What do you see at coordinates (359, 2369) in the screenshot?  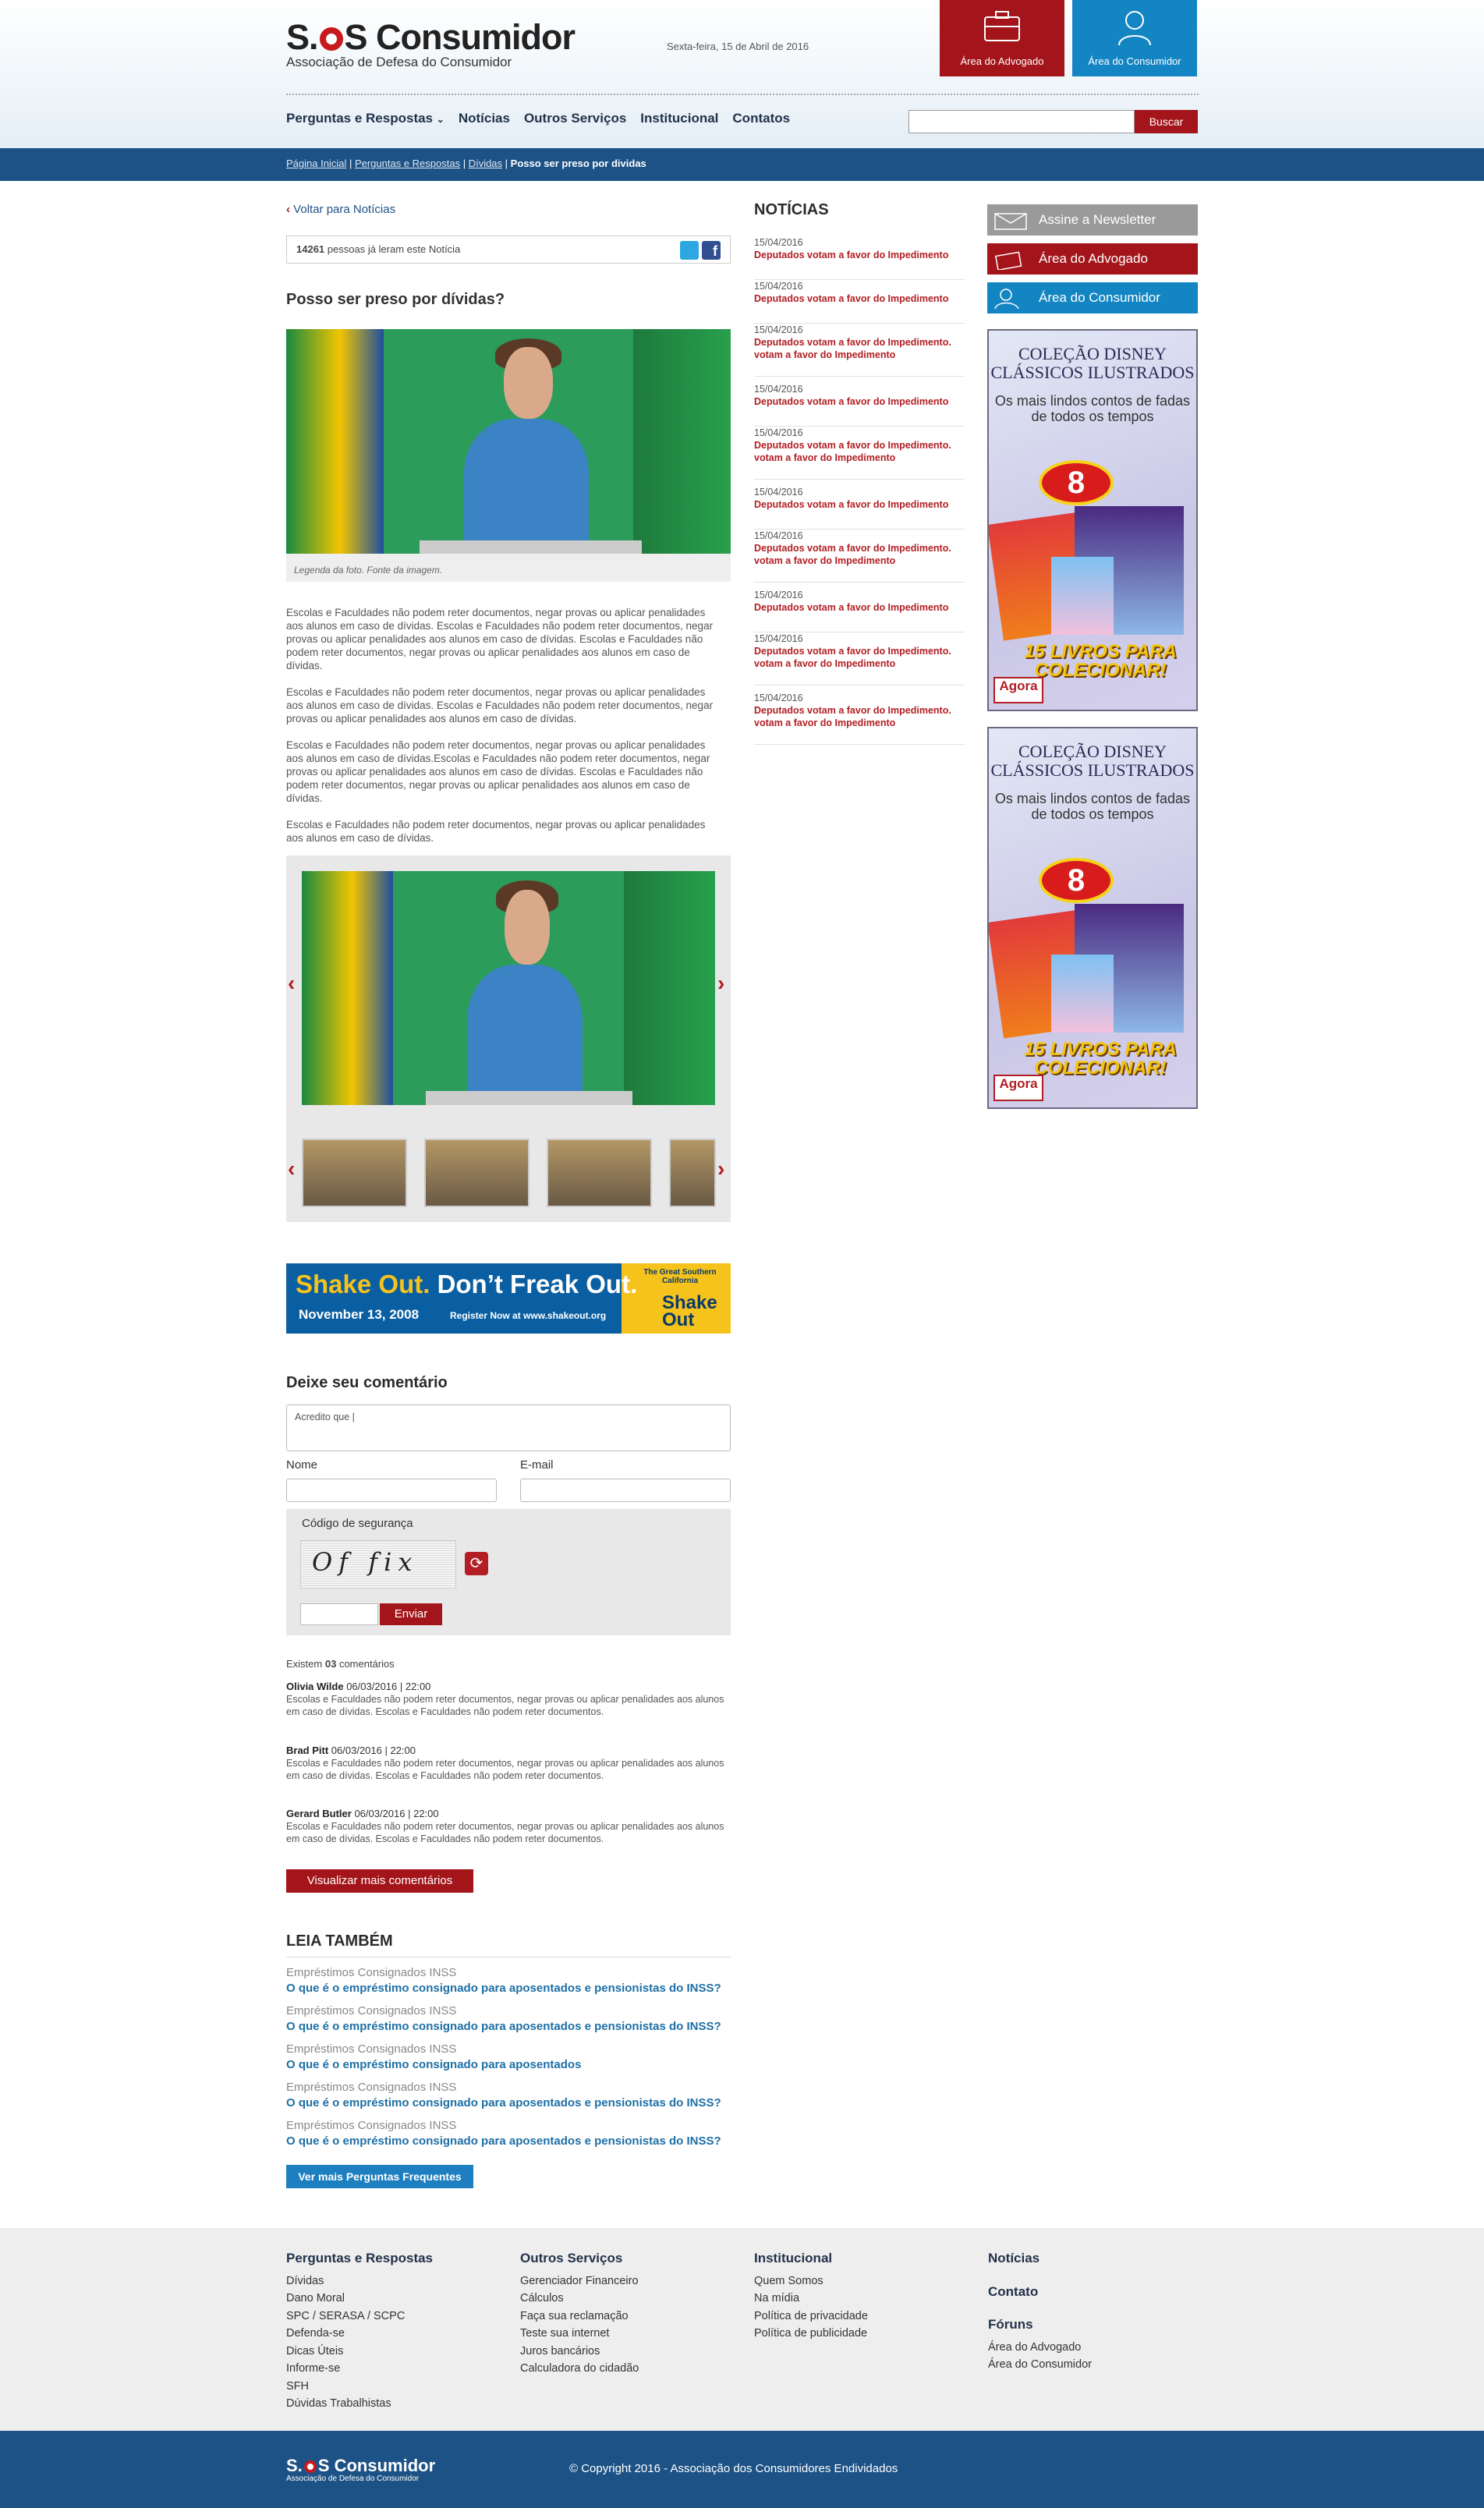 I see `footer-link: Informe-se` at bounding box center [359, 2369].